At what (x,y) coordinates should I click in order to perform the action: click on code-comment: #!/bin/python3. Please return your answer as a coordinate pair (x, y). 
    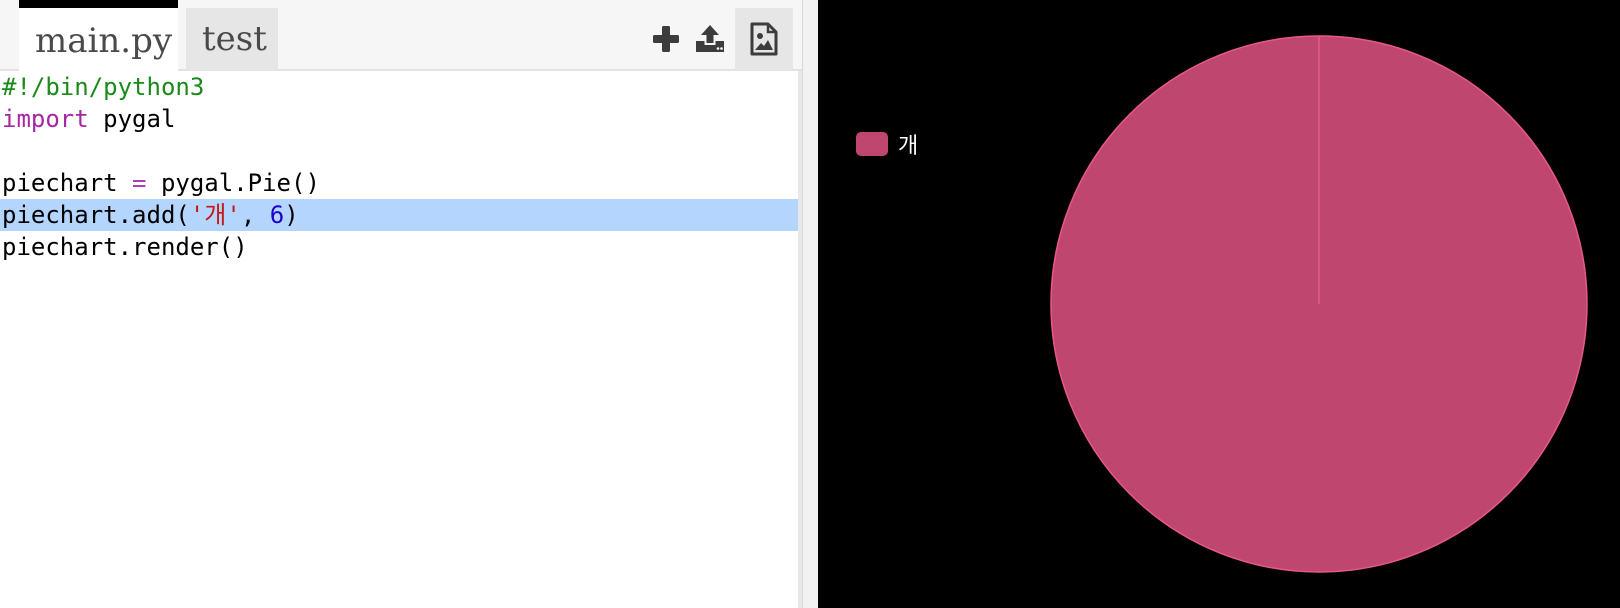
    Looking at the image, I should click on (103, 87).